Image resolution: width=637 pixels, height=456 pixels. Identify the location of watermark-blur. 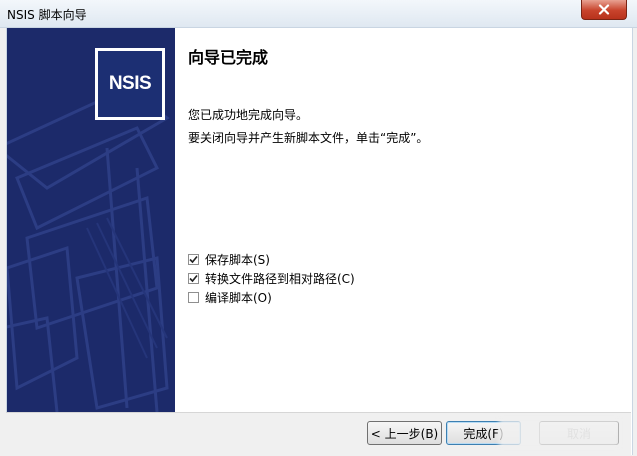
(559, 433).